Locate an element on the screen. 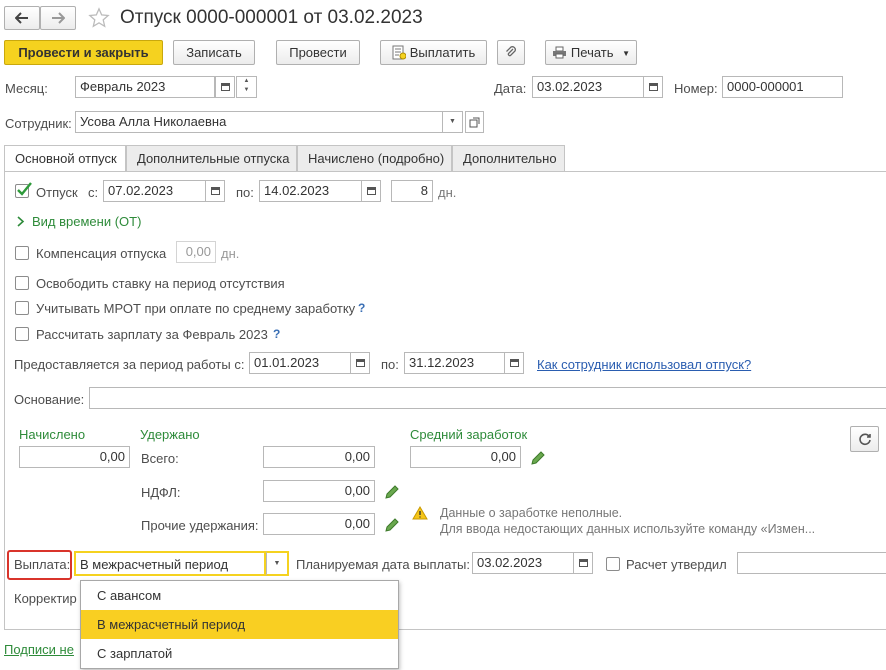  pay-button: Выплатить is located at coordinates (433, 52).